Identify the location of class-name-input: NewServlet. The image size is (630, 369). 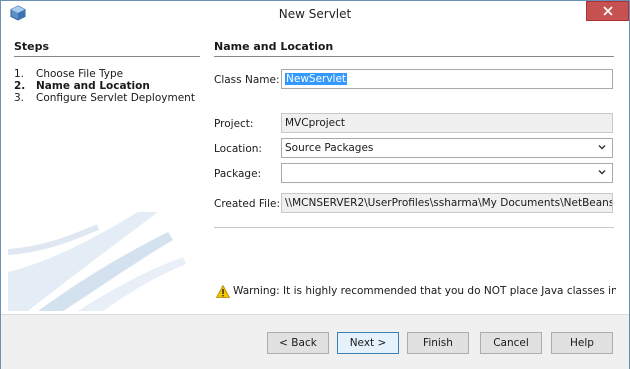
(447, 79).